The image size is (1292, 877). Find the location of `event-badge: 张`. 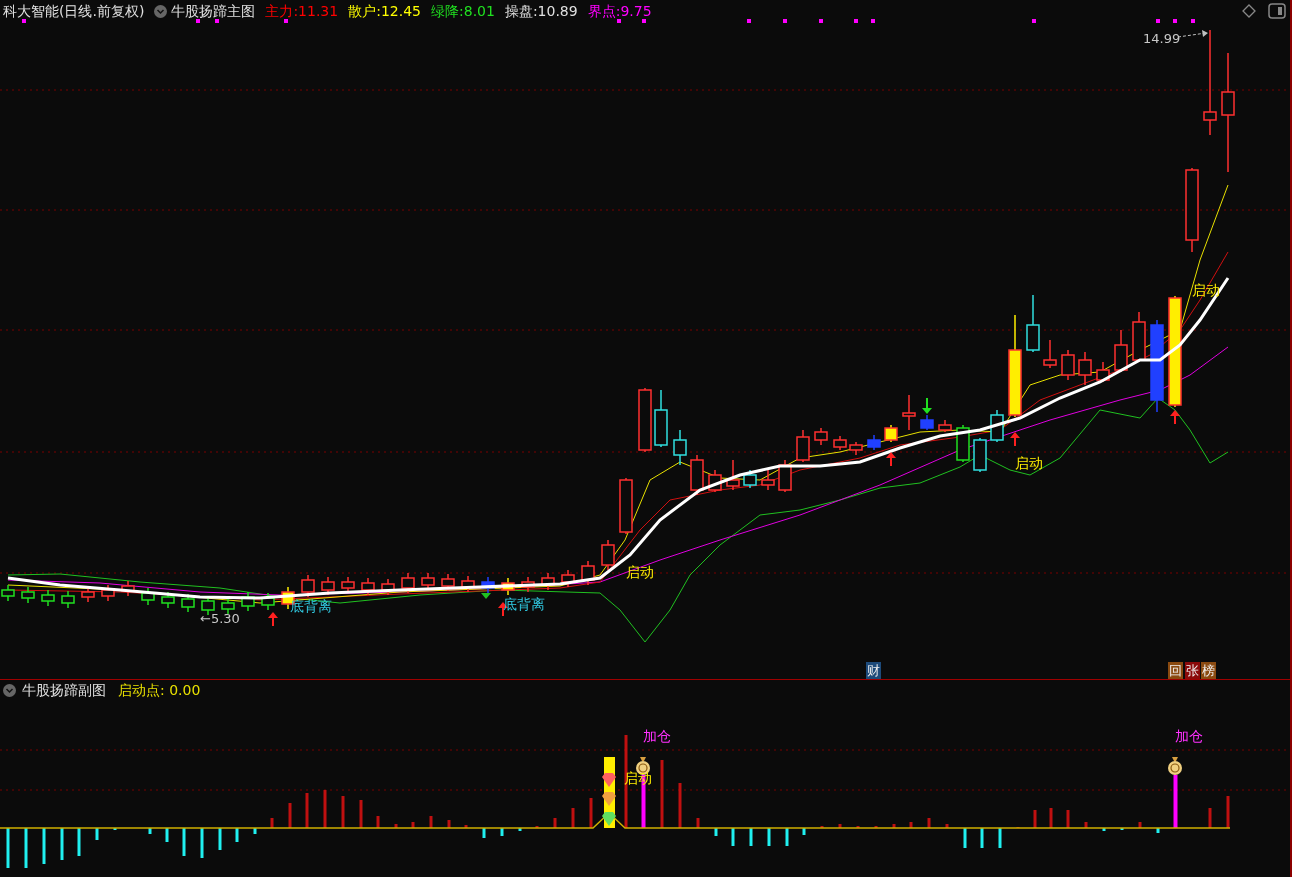

event-badge: 张 is located at coordinates (1192, 670).